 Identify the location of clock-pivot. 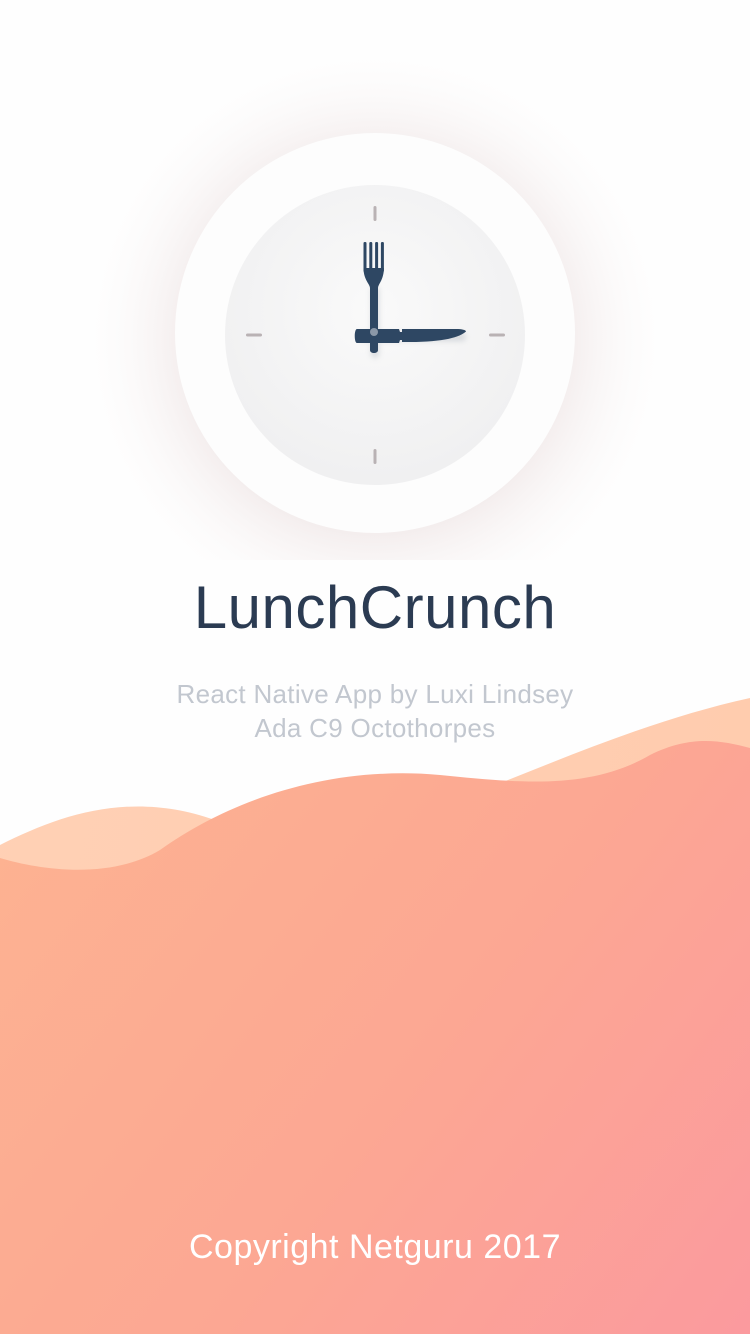
(374, 332).